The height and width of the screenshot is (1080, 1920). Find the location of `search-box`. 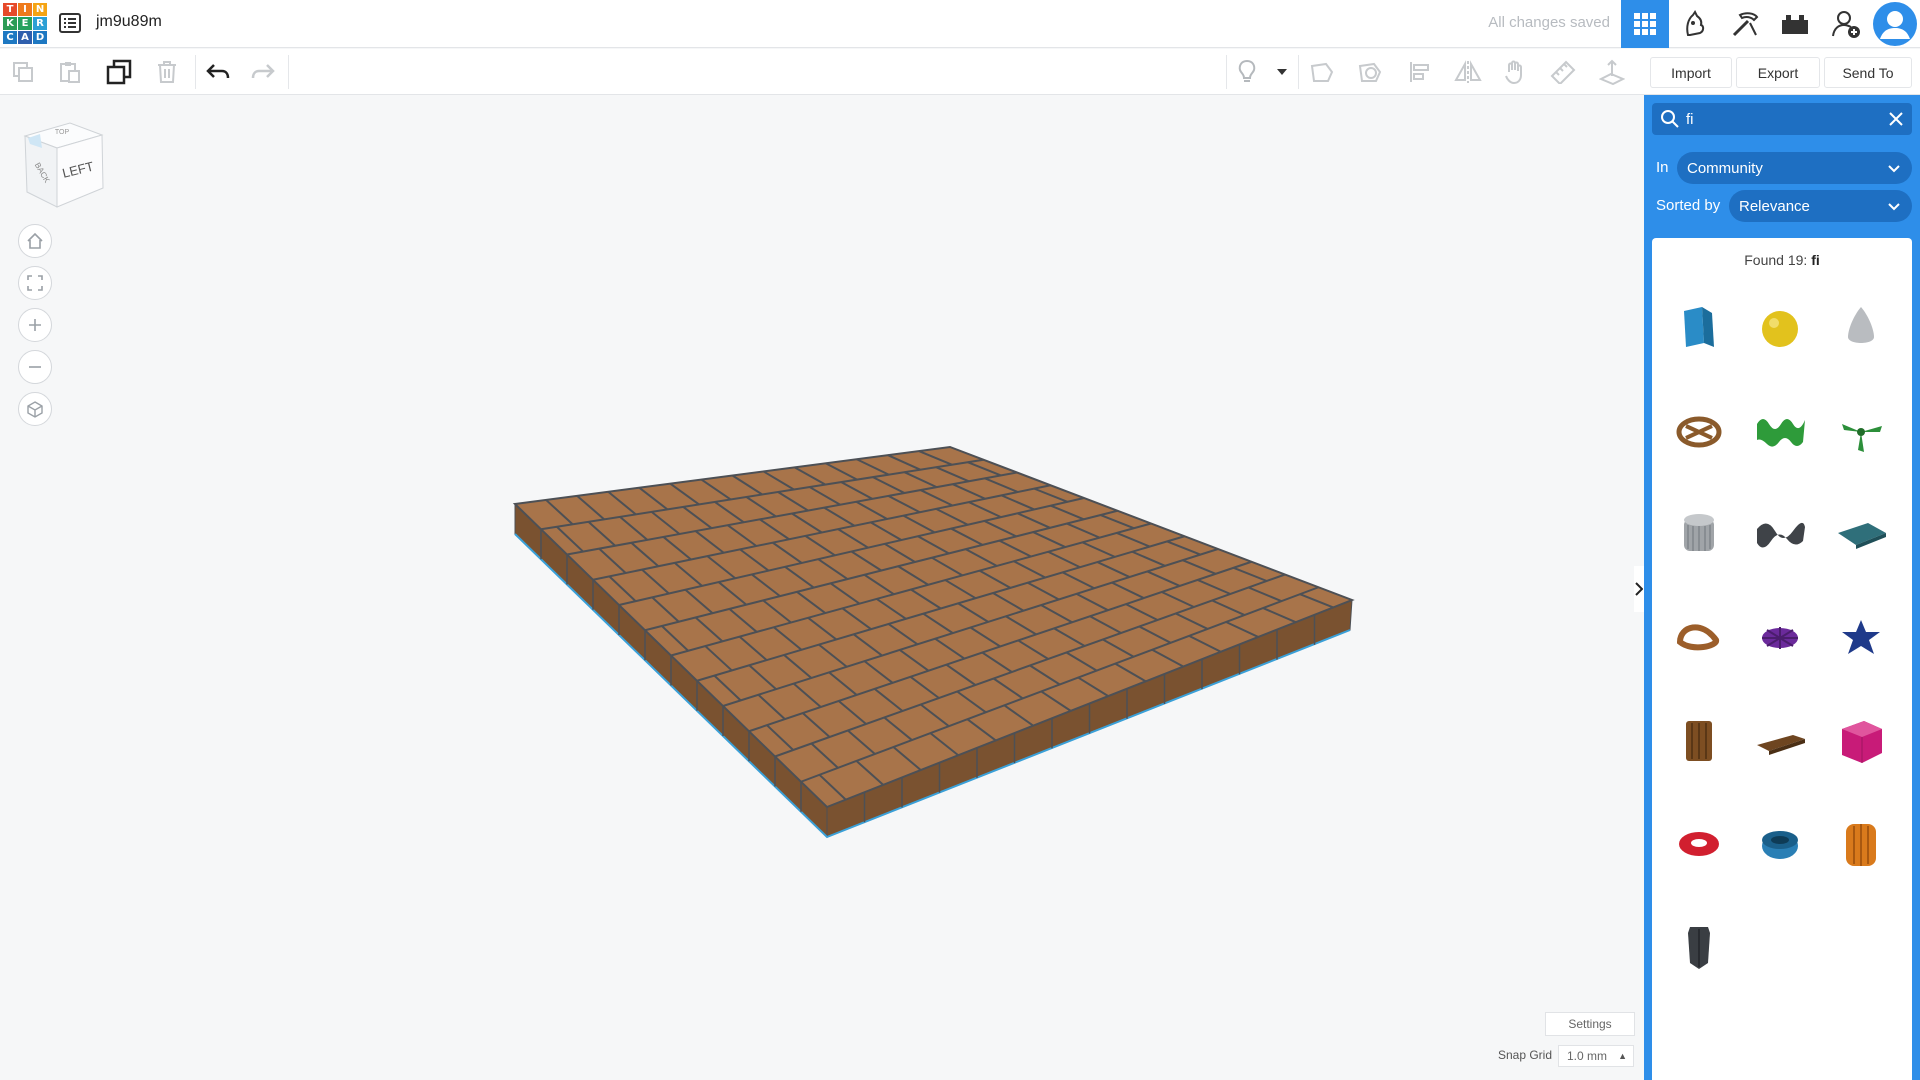

search-box is located at coordinates (1782, 119).